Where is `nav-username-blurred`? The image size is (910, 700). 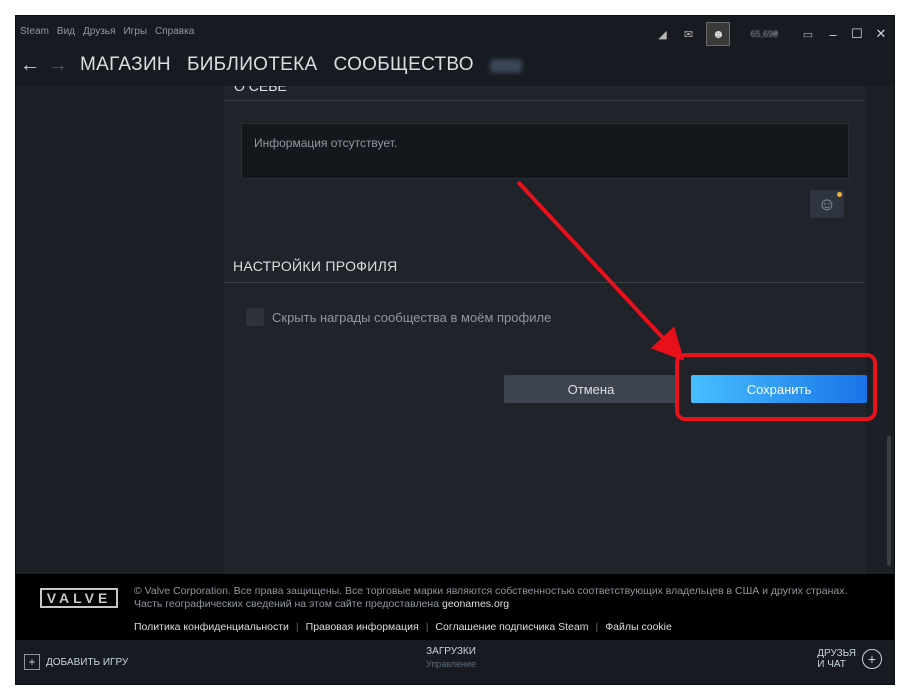 nav-username-blurred is located at coordinates (505, 66).